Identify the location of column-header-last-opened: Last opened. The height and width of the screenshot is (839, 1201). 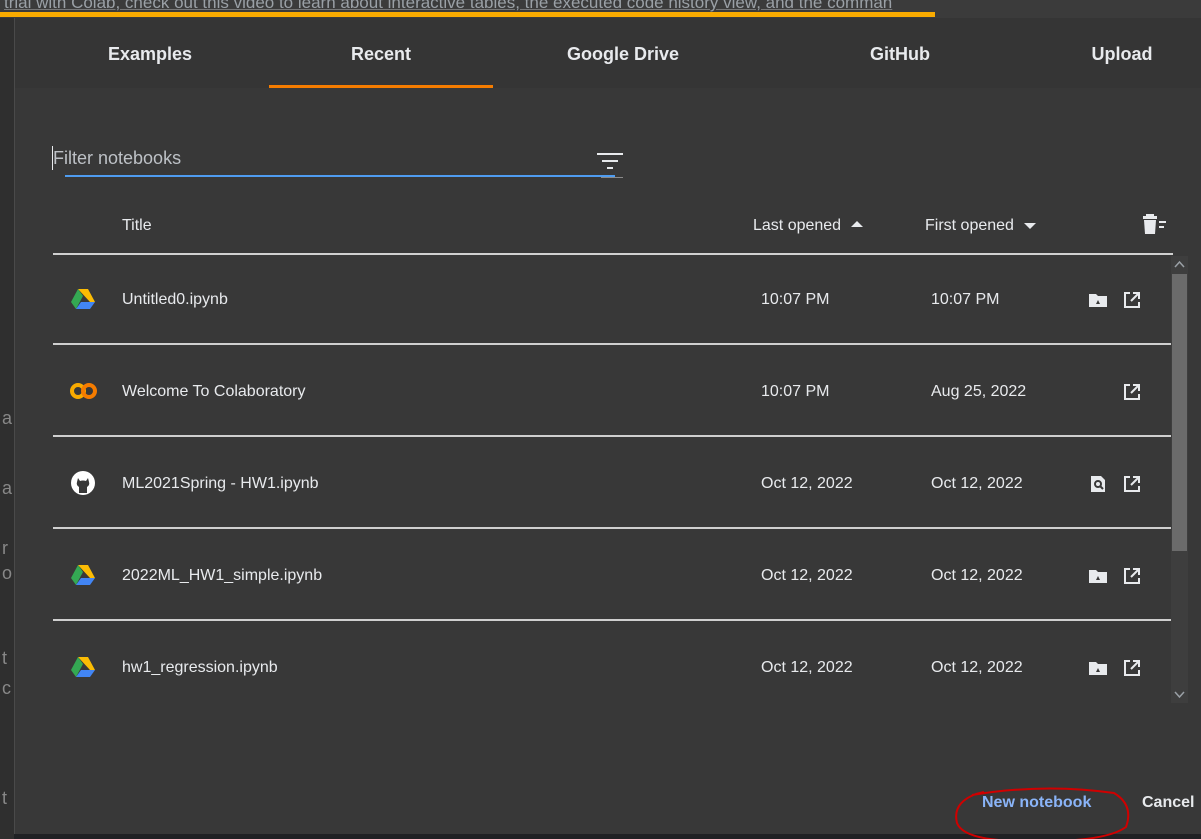
(808, 226).